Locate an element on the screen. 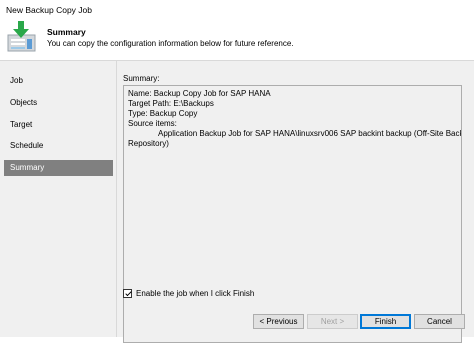 This screenshot has width=474, height=343. summary-line: Type: Backup Copy is located at coordinates (163, 113).